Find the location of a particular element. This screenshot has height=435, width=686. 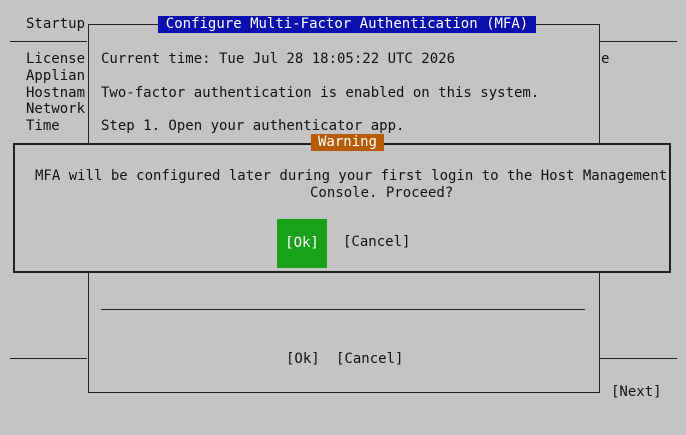

startup-title: Startup is located at coordinates (56, 24).